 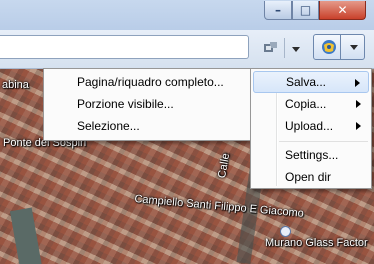 I want to click on close-button: ✕, so click(x=342, y=10).